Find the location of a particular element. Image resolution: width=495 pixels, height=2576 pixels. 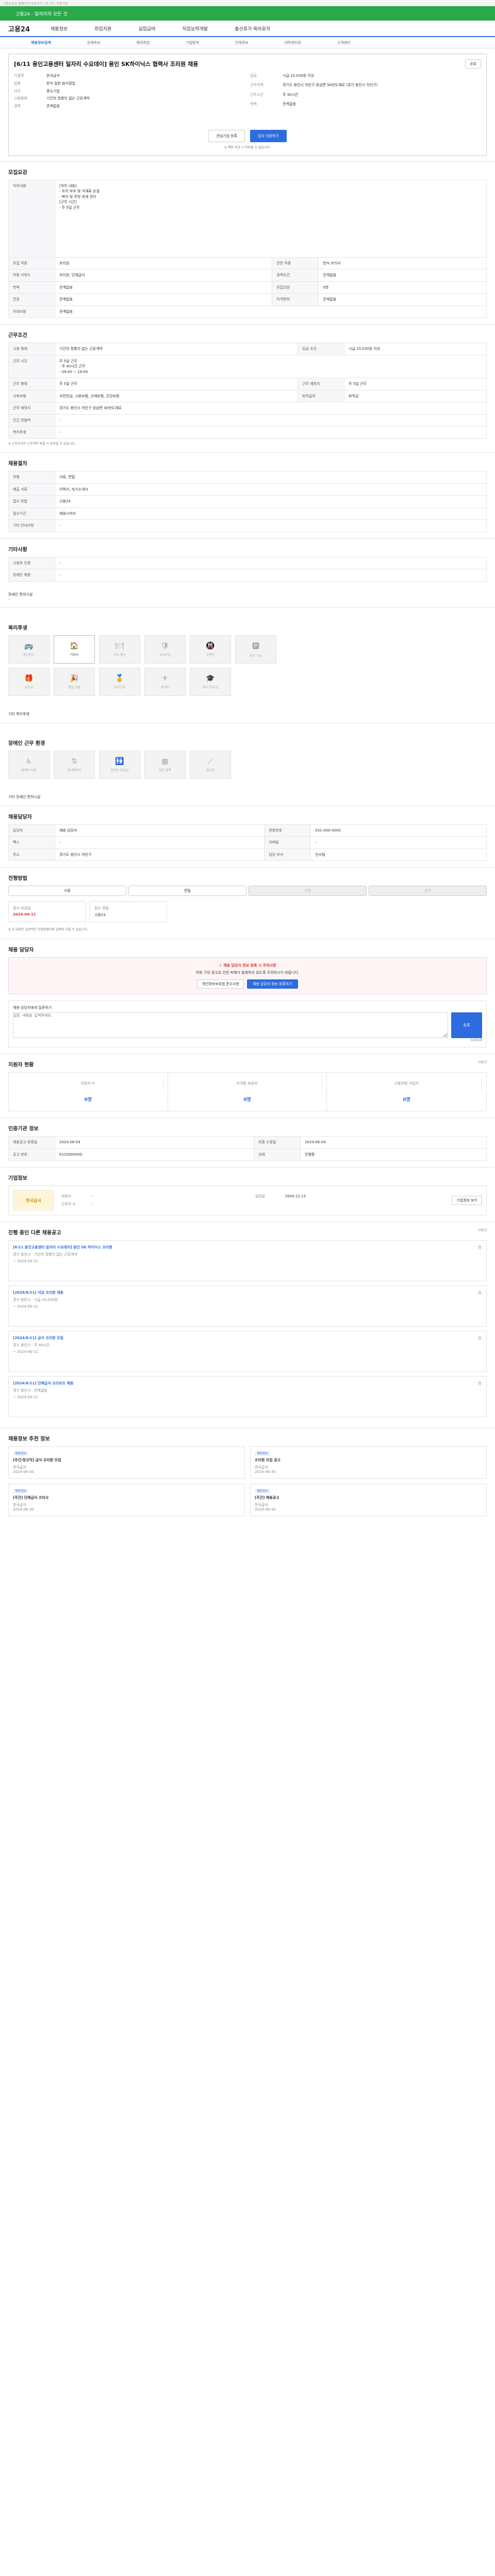

process-step: 합격 is located at coordinates (428, 891).